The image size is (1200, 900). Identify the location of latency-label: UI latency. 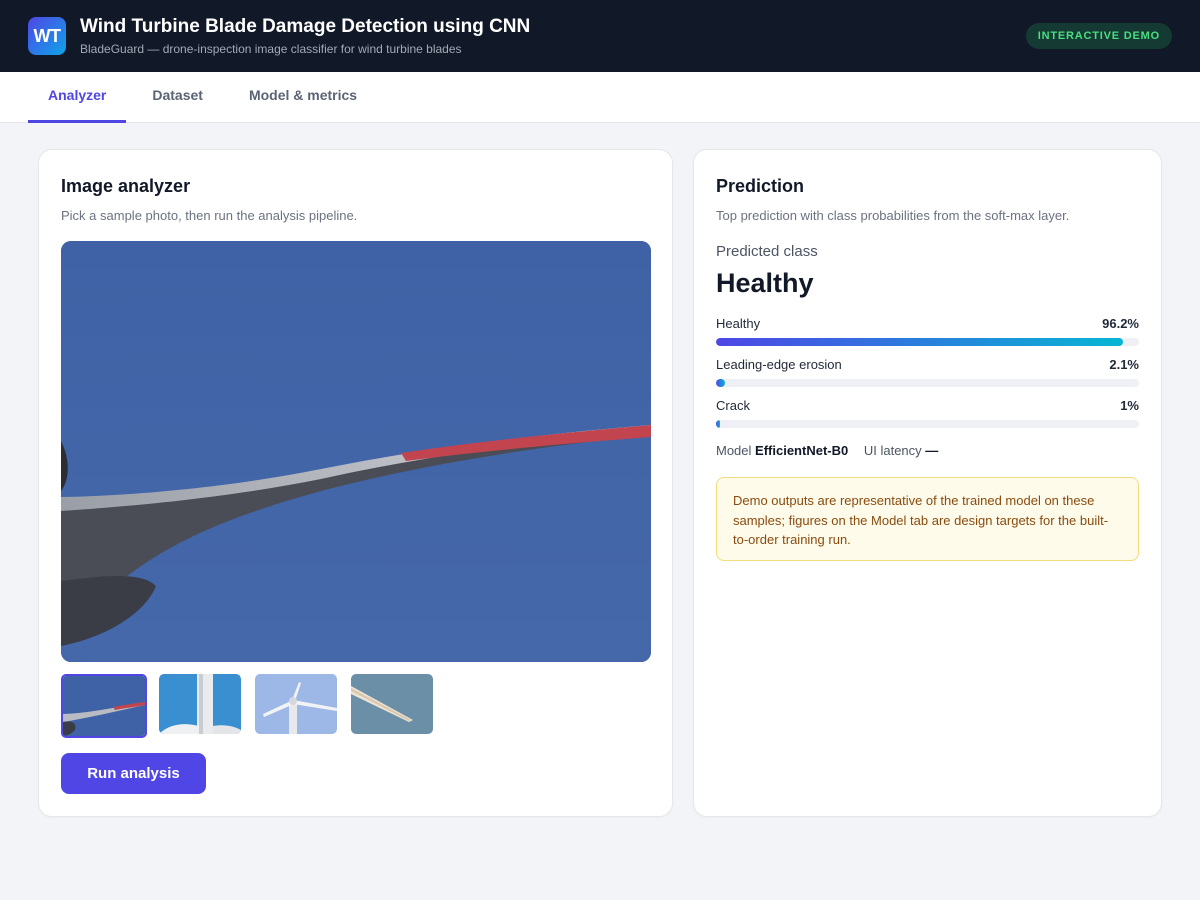
(892, 450).